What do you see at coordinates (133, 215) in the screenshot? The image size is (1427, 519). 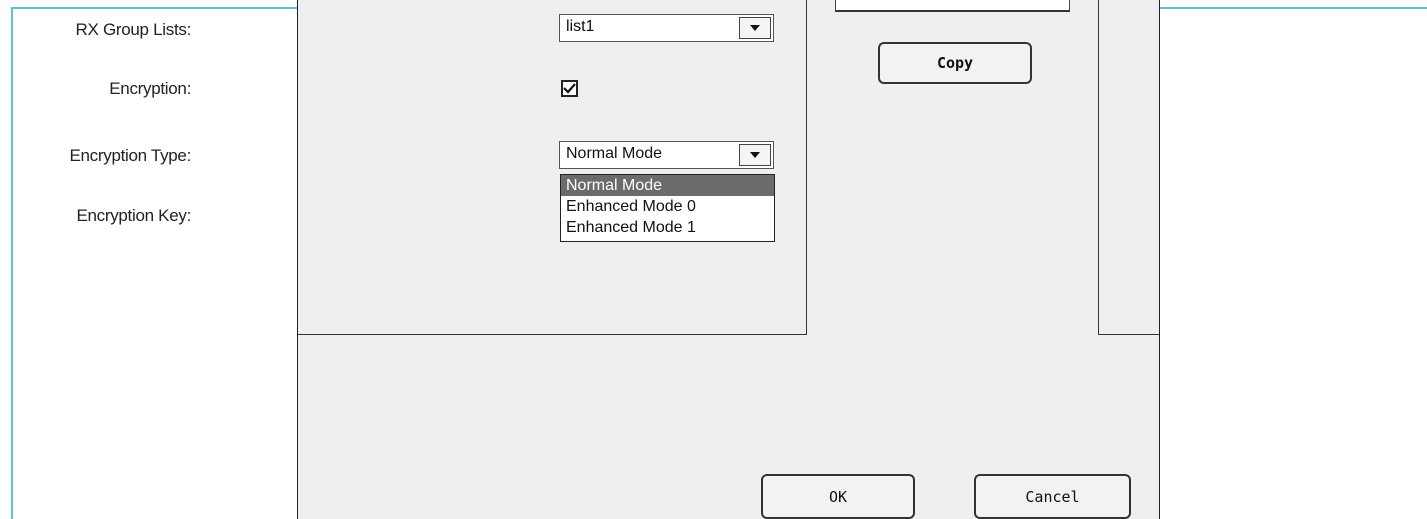 I see `encryption-key-label: Encryption Key:` at bounding box center [133, 215].